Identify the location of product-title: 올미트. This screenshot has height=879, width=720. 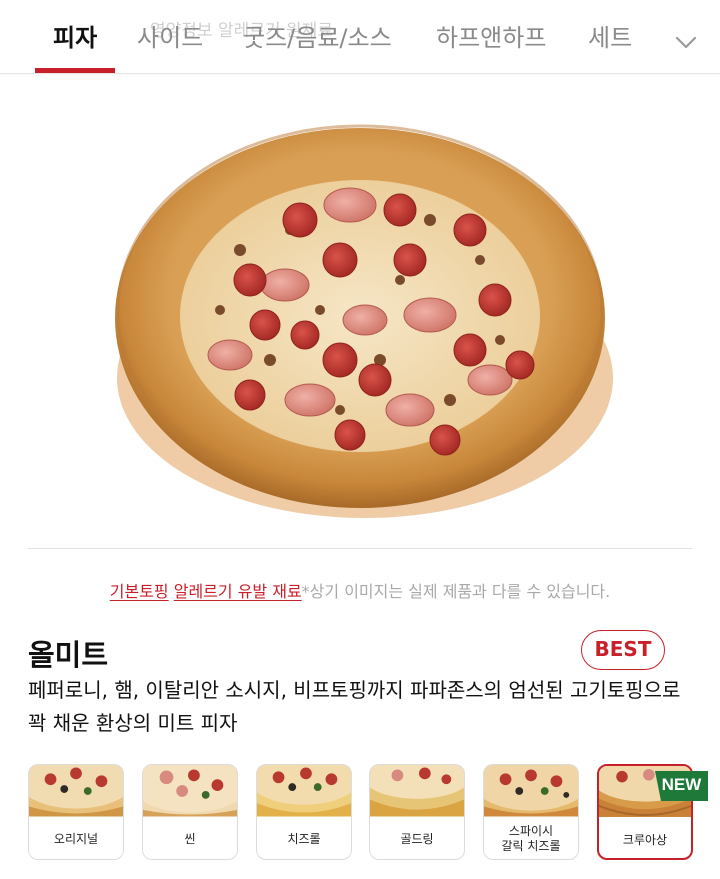
(68, 655).